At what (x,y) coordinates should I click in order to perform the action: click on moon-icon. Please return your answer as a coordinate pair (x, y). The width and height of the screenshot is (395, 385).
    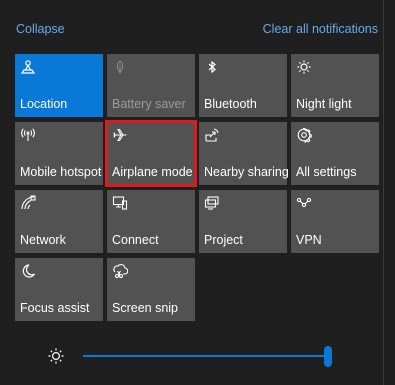
    Looking at the image, I should click on (28, 271).